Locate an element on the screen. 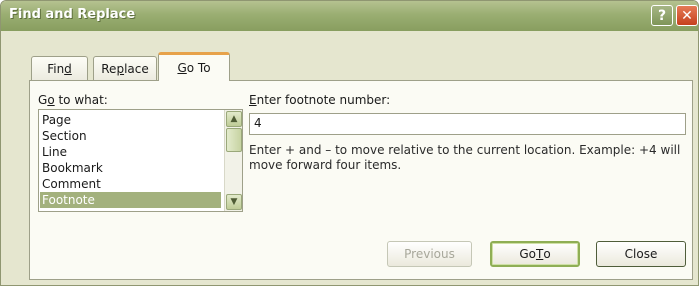 The height and width of the screenshot is (286, 699). help-icon: ? is located at coordinates (662, 15).